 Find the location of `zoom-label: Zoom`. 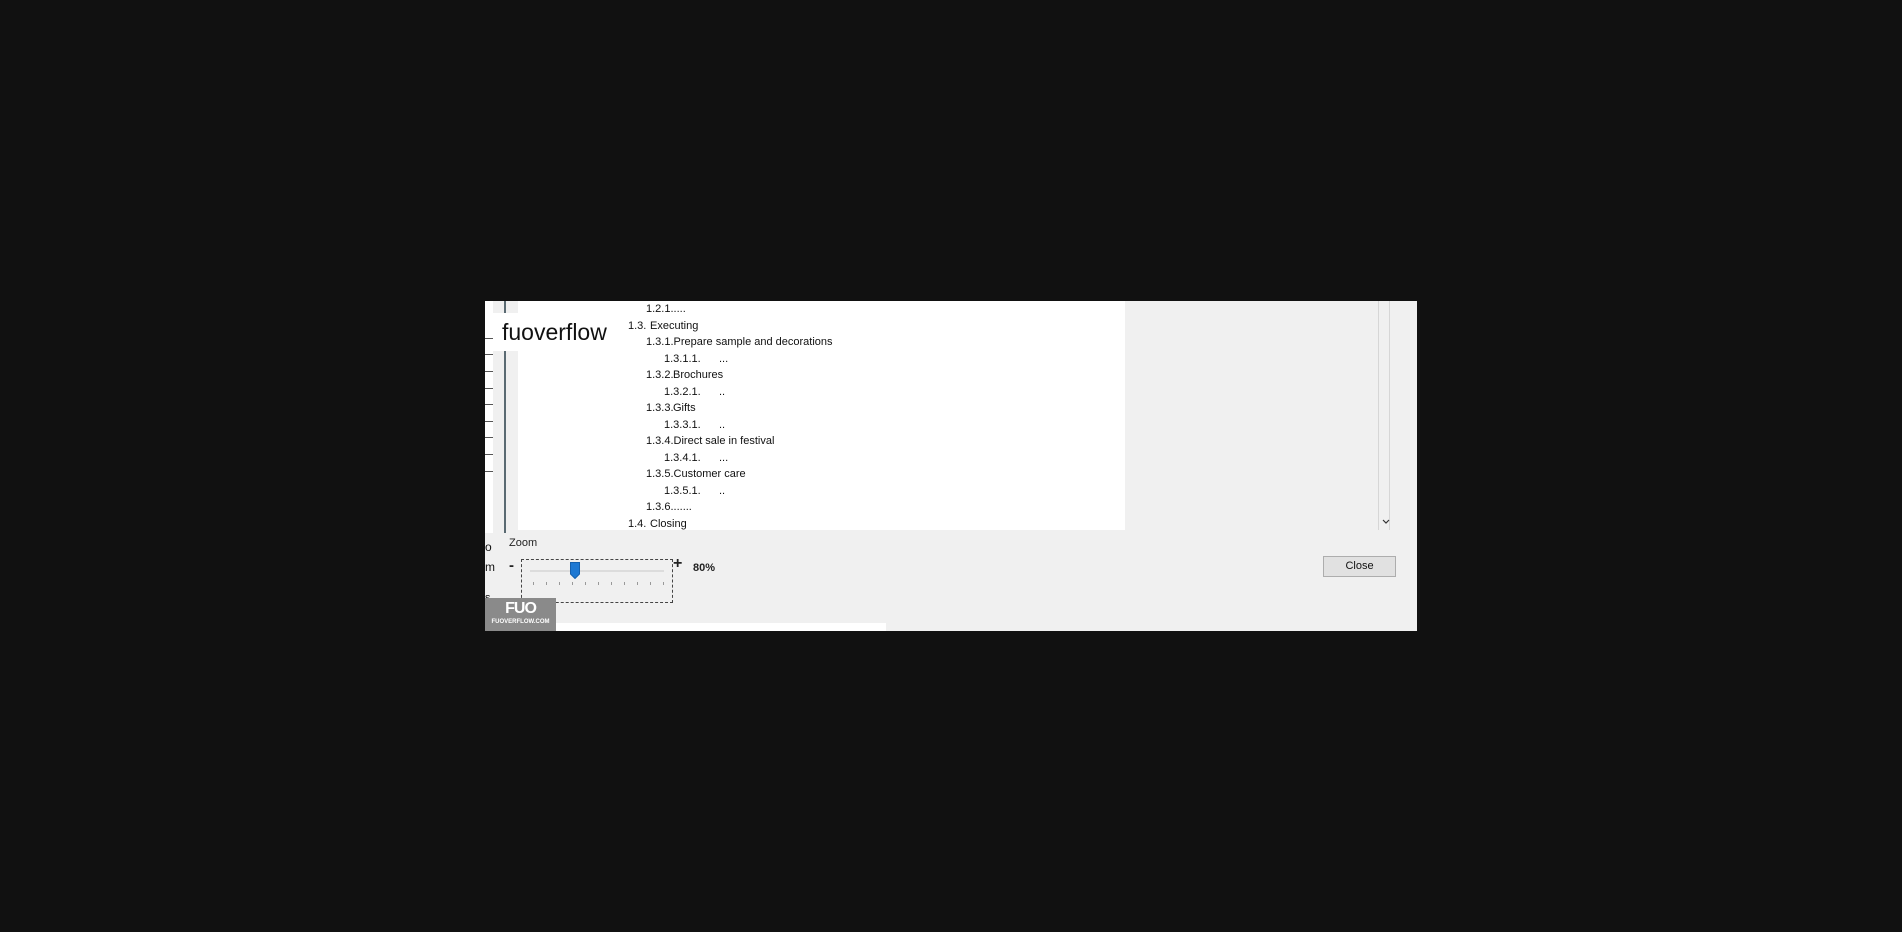

zoom-label: Zoom is located at coordinates (523, 543).